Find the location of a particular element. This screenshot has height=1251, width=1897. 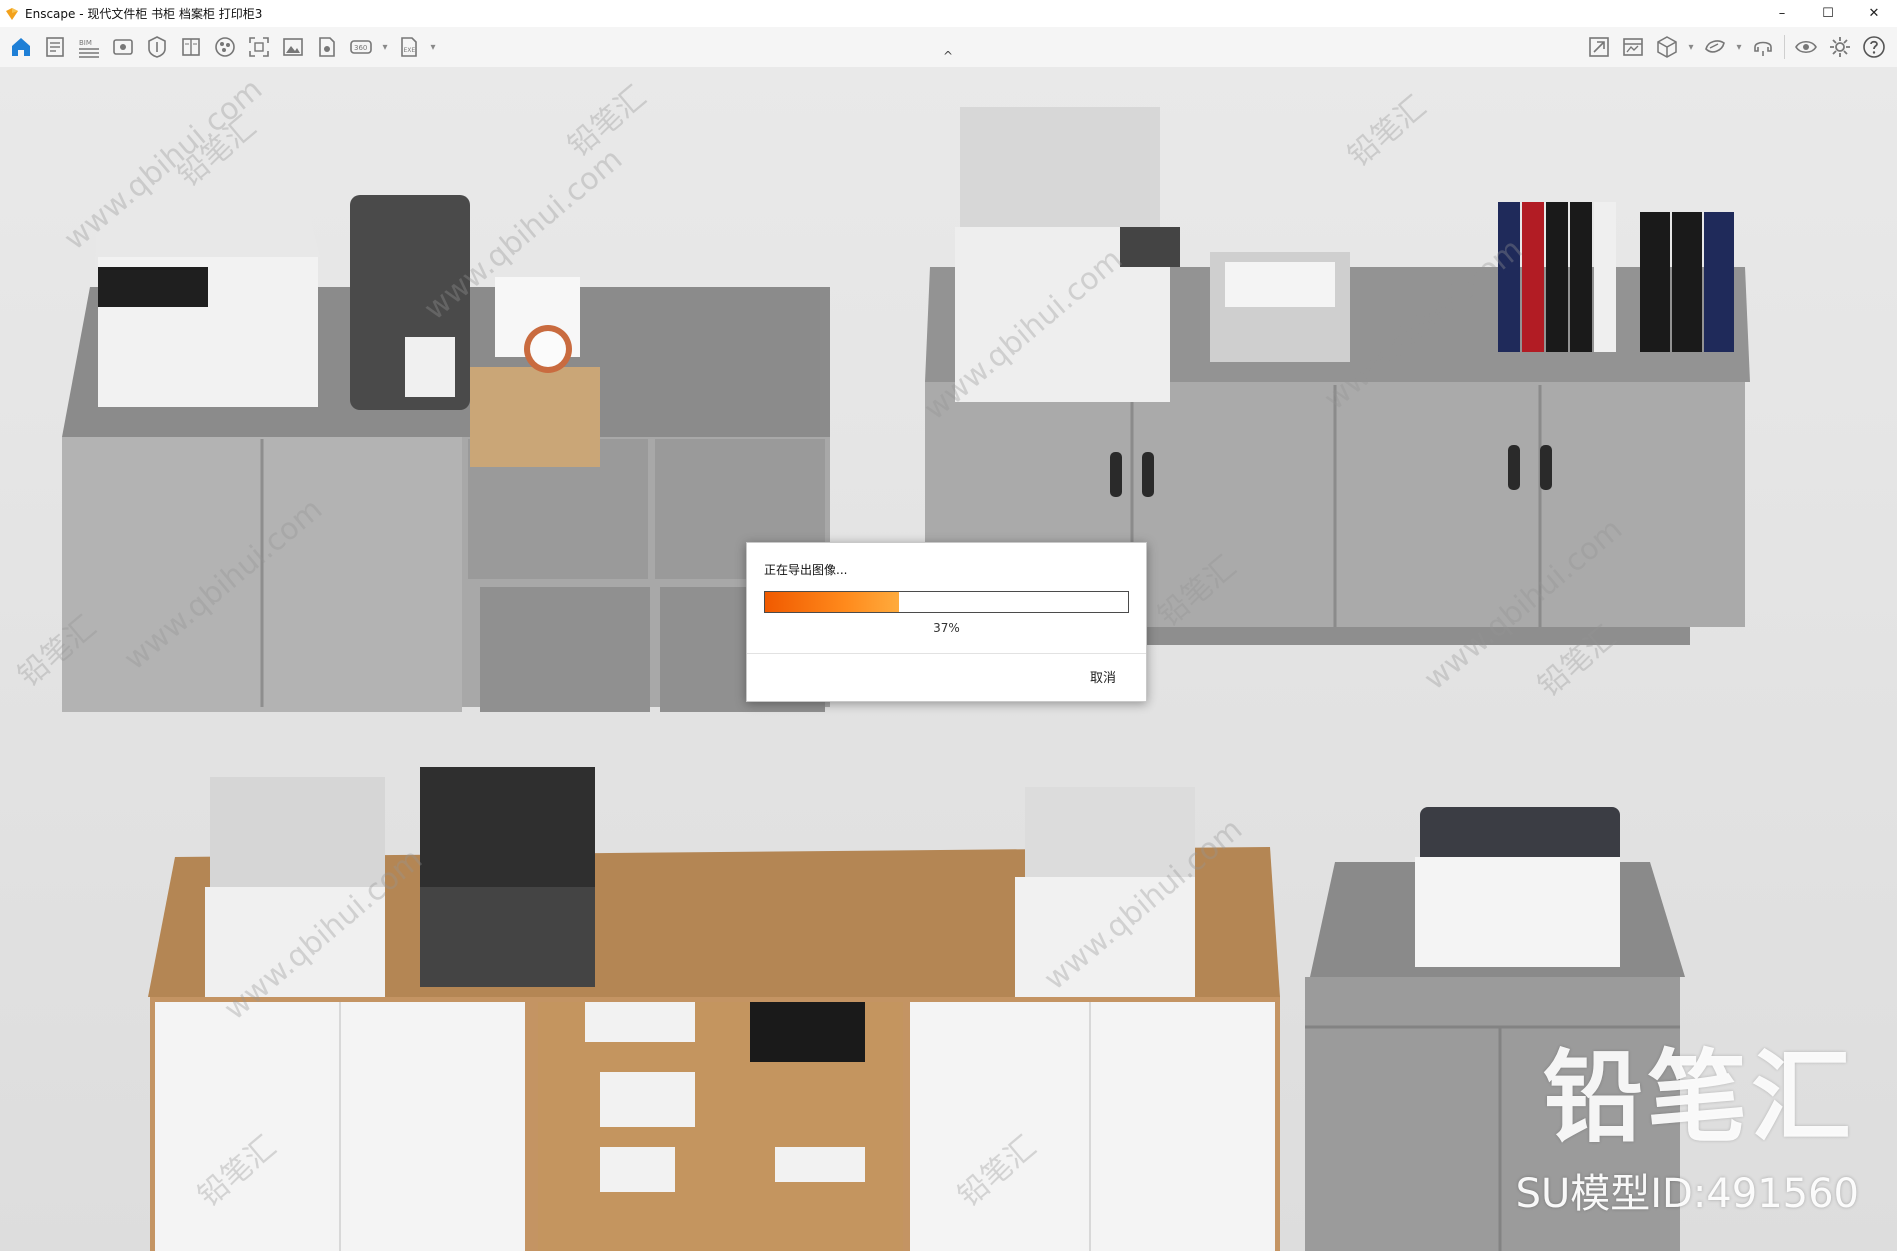

settings-icon is located at coordinates (1840, 47).